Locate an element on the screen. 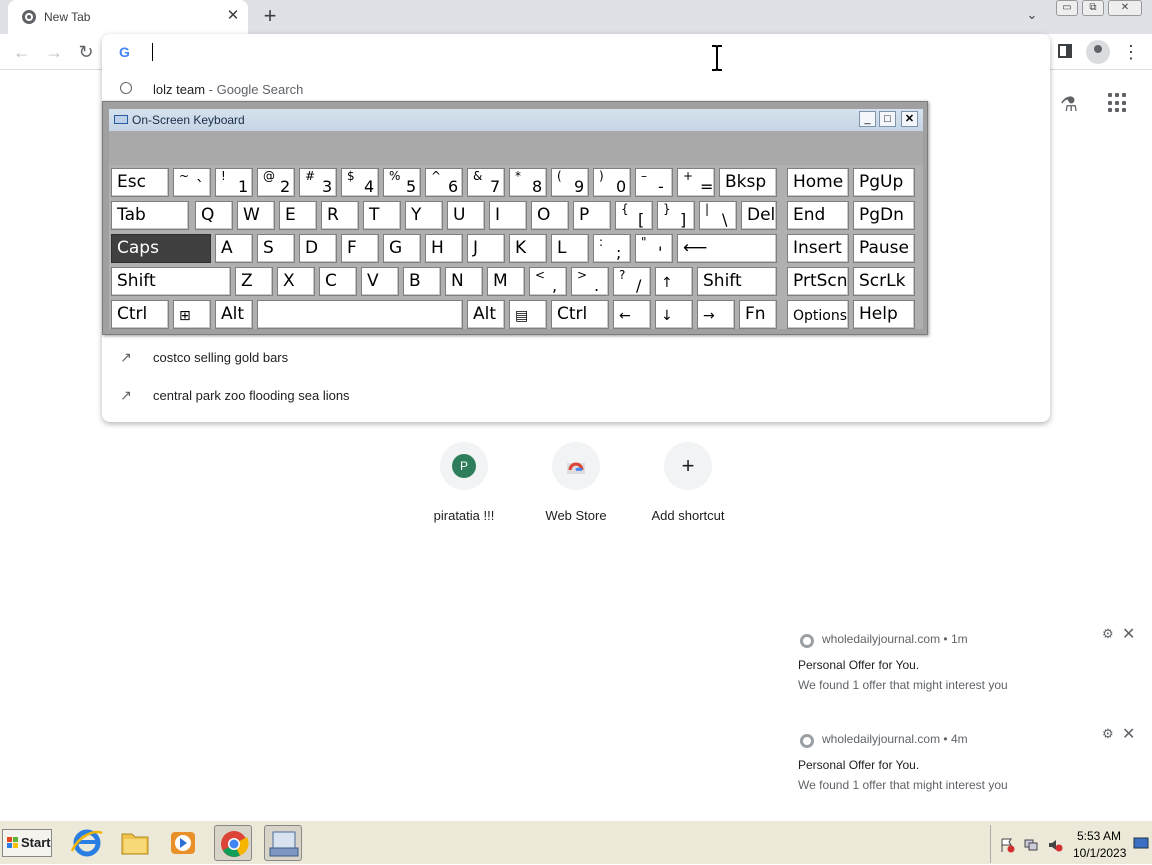  key-3: #3 is located at coordinates (318, 182).